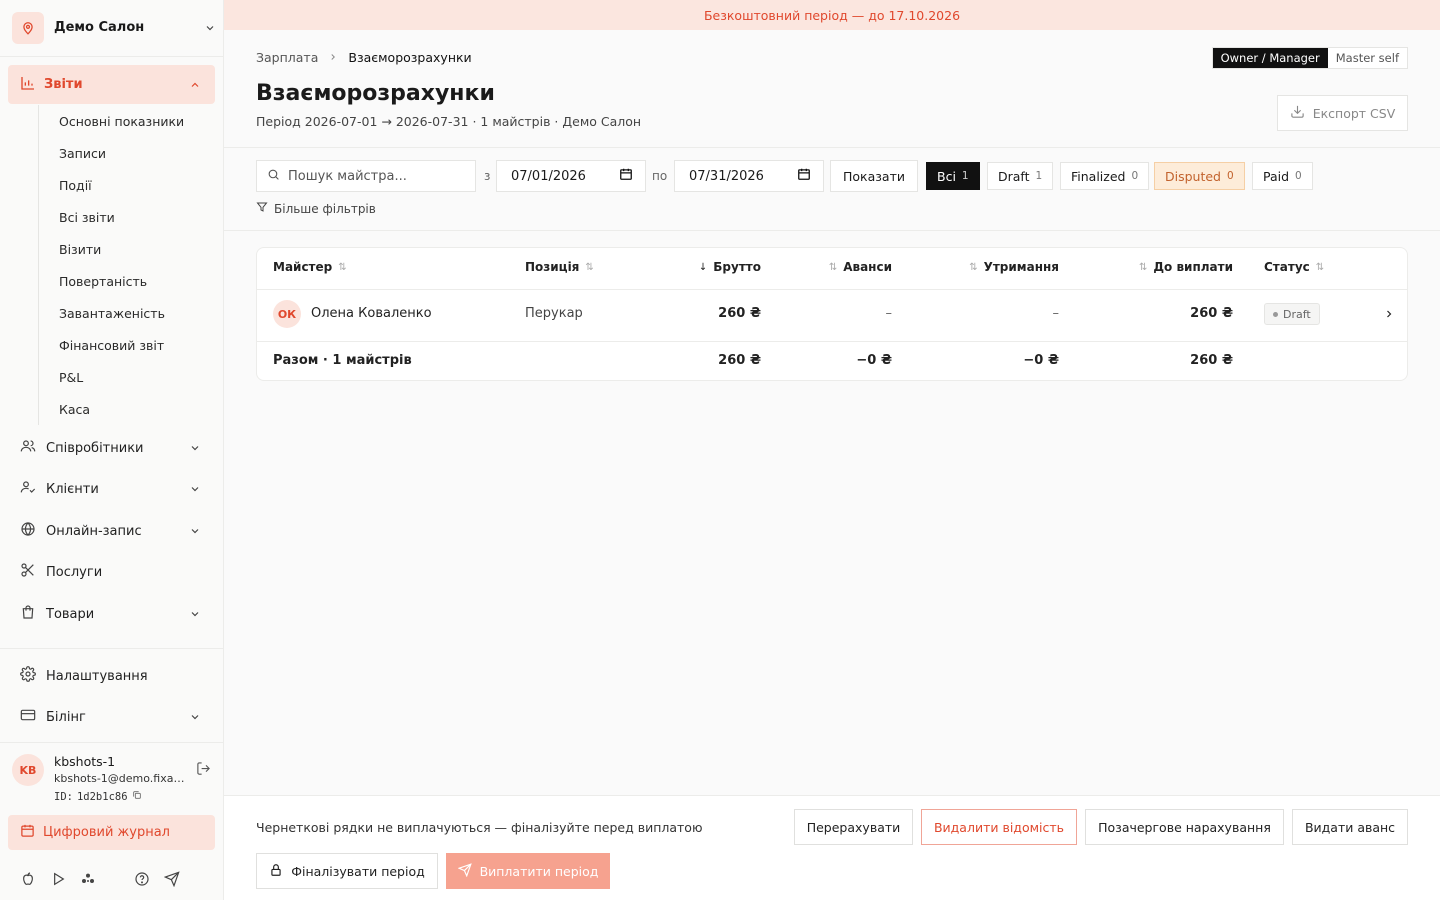 The image size is (1440, 900). I want to click on submenu-item-financial-report: Фінансовий звіт, so click(128, 345).